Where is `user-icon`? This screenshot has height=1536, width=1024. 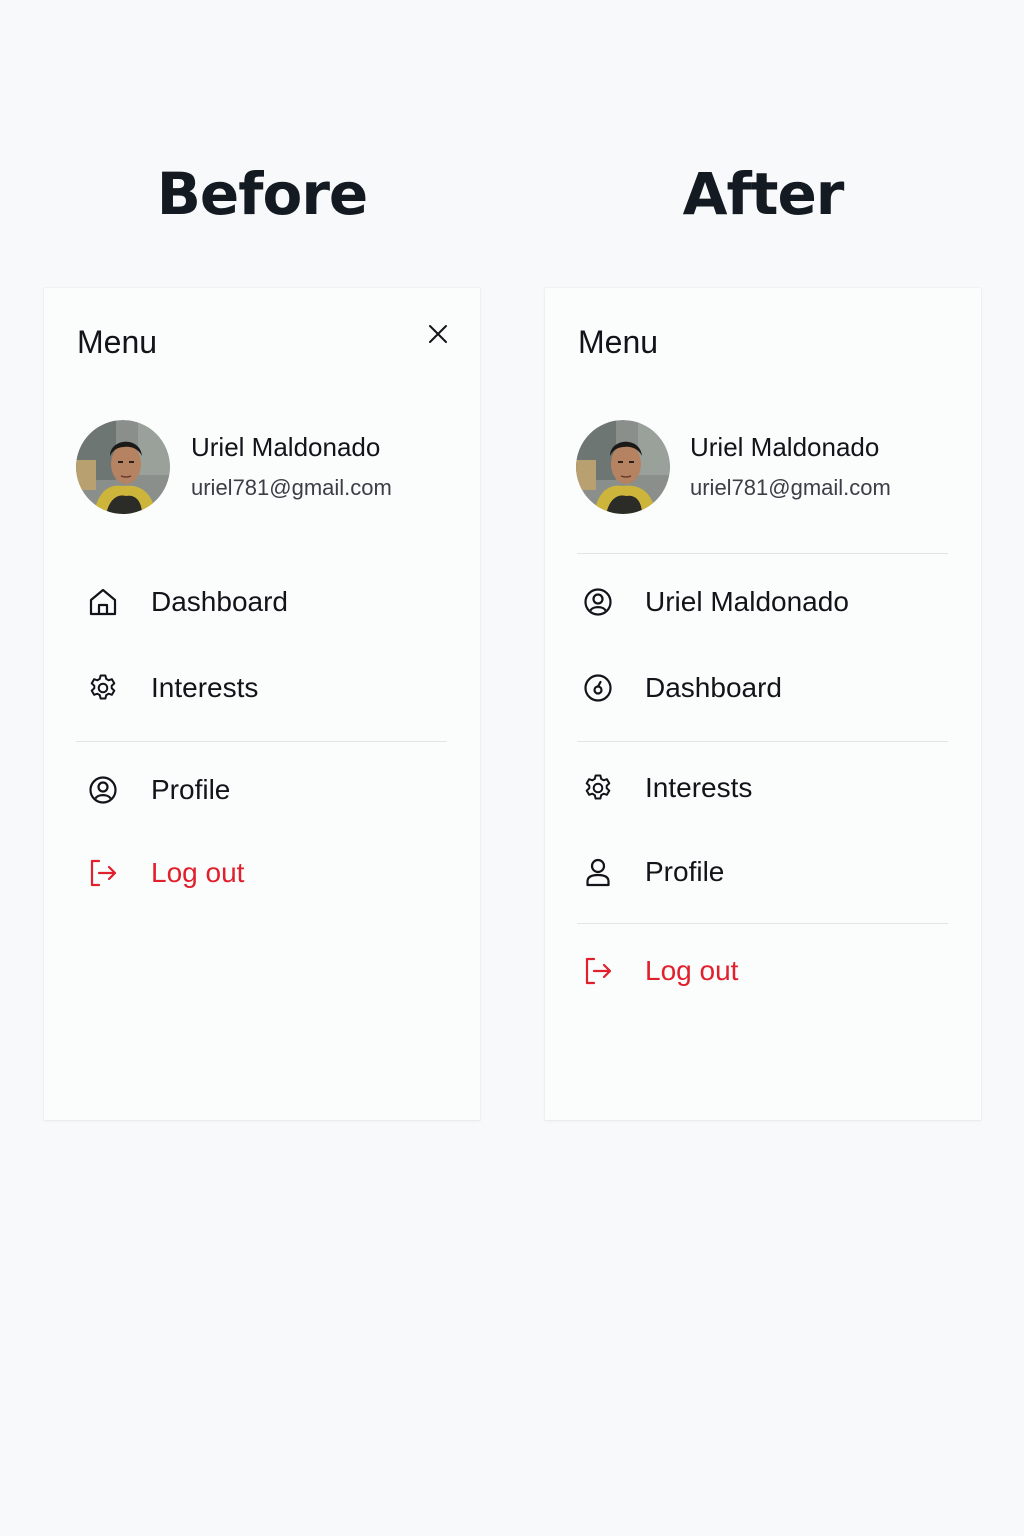
user-icon is located at coordinates (611, 872).